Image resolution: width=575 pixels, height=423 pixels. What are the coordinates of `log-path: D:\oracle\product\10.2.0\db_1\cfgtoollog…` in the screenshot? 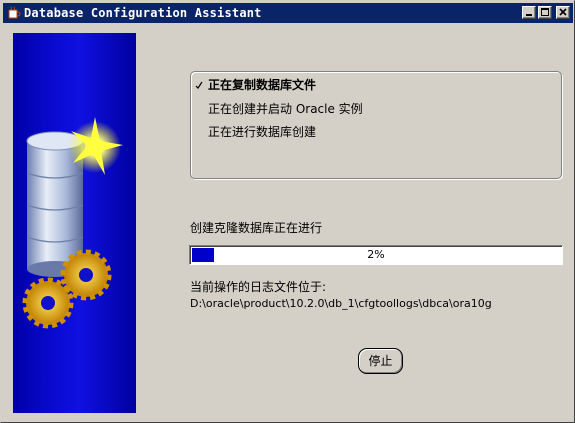 It's located at (341, 303).